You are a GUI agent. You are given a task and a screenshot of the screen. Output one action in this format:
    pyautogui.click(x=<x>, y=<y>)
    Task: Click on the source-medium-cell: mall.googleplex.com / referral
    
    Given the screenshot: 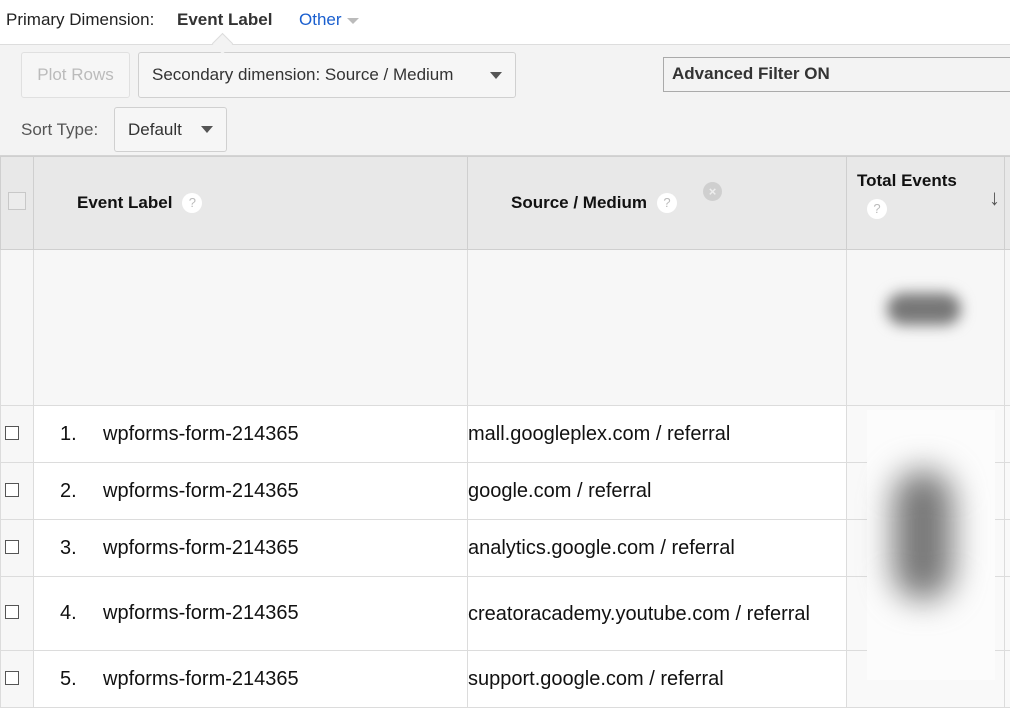 What is the action you would take?
    pyautogui.click(x=657, y=434)
    